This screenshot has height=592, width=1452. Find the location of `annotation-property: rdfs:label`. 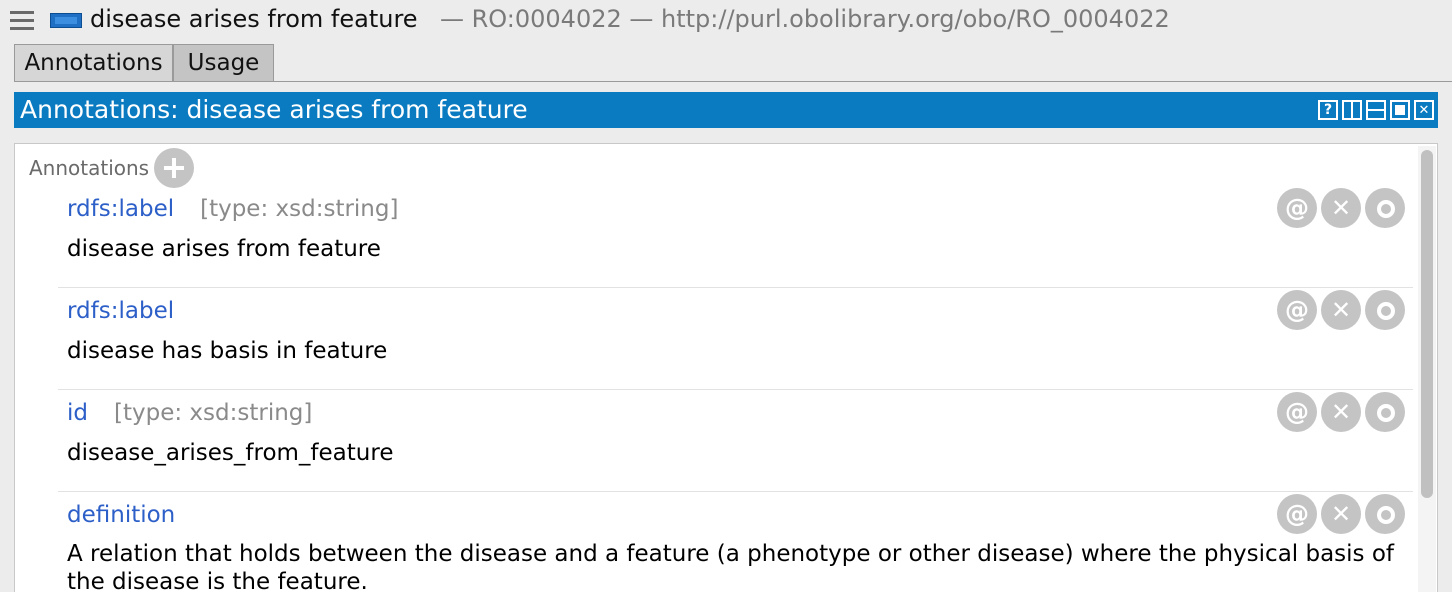

annotation-property: rdfs:label is located at coordinates (120, 311).